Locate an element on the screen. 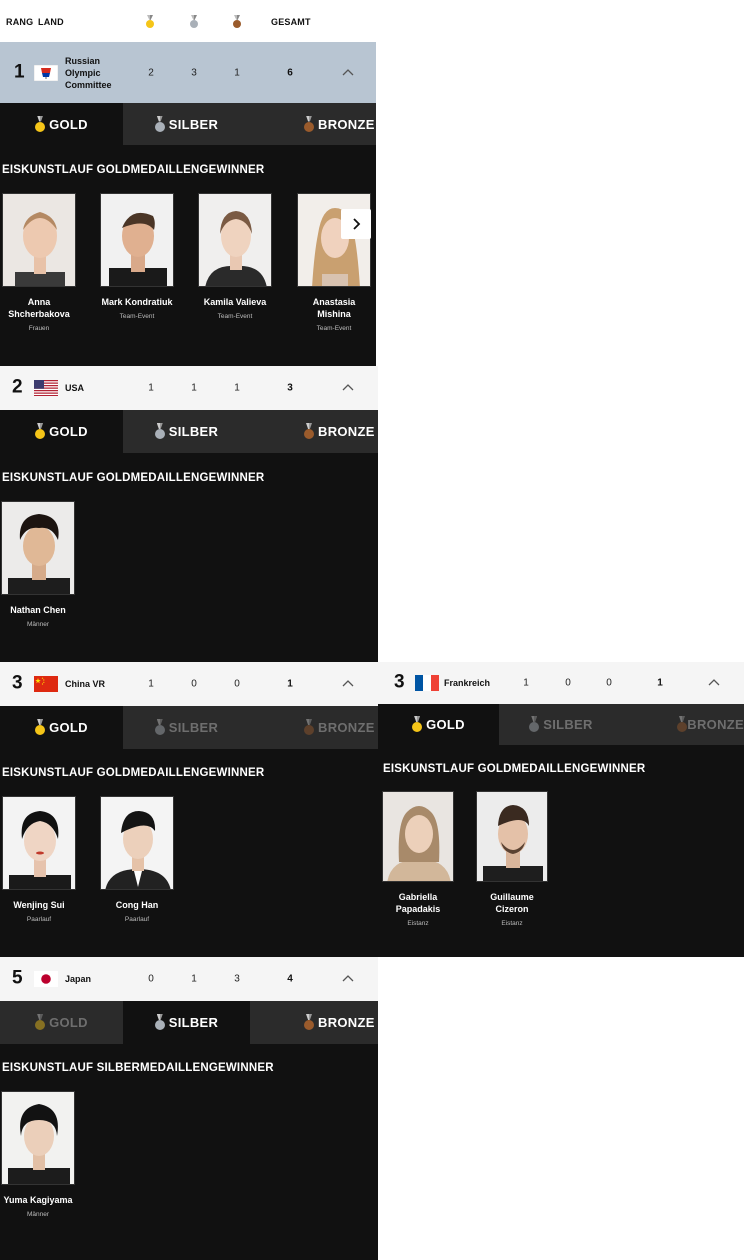 The height and width of the screenshot is (1260, 744). athlete-card: Yuma Kagiyama Männer is located at coordinates (38, 1154).